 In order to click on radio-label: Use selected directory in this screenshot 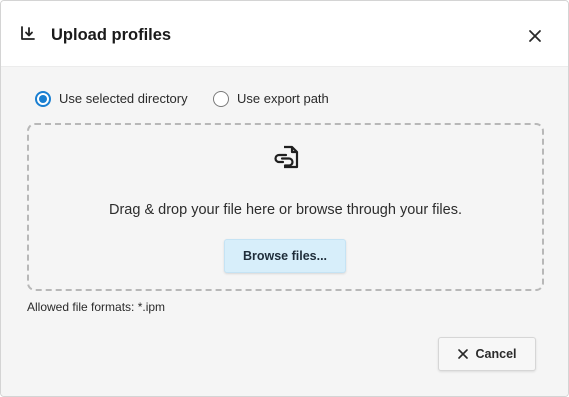, I will do `click(123, 98)`.